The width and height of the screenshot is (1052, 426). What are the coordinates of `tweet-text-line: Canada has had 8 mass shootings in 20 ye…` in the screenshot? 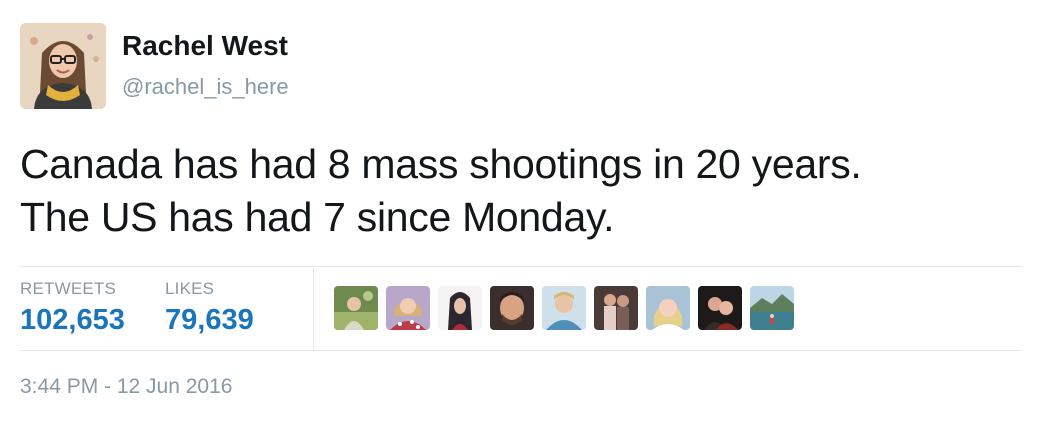 It's located at (441, 164).